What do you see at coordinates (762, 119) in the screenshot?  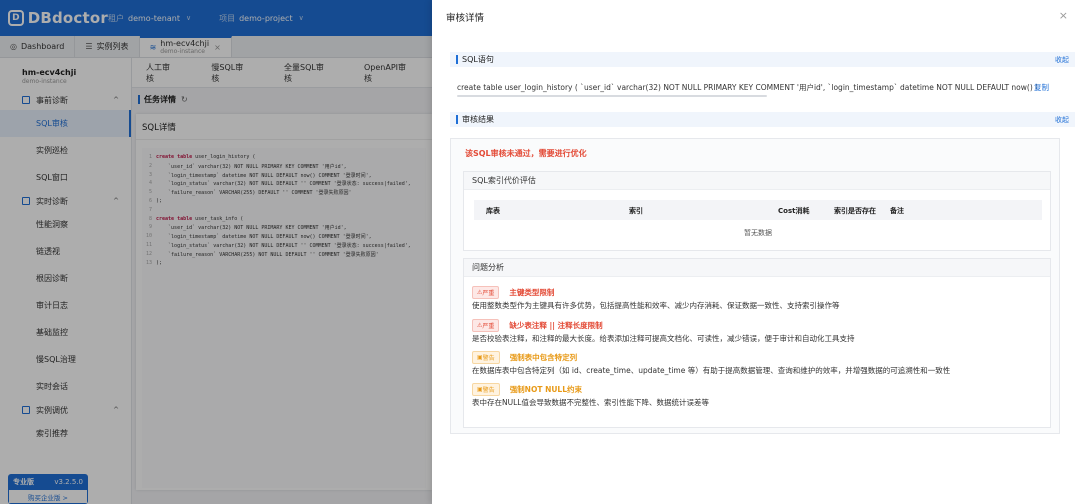 I see `result-section-header: 审核结果 收起` at bounding box center [762, 119].